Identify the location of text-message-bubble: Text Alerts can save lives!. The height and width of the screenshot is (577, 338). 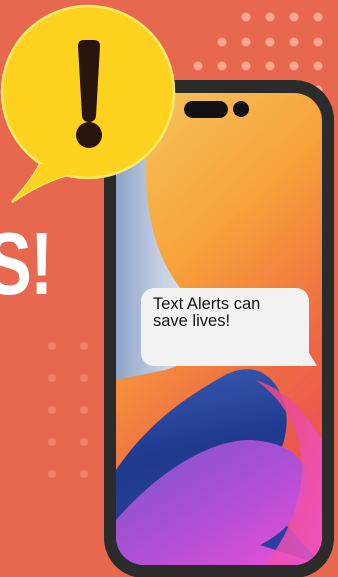
(225, 327).